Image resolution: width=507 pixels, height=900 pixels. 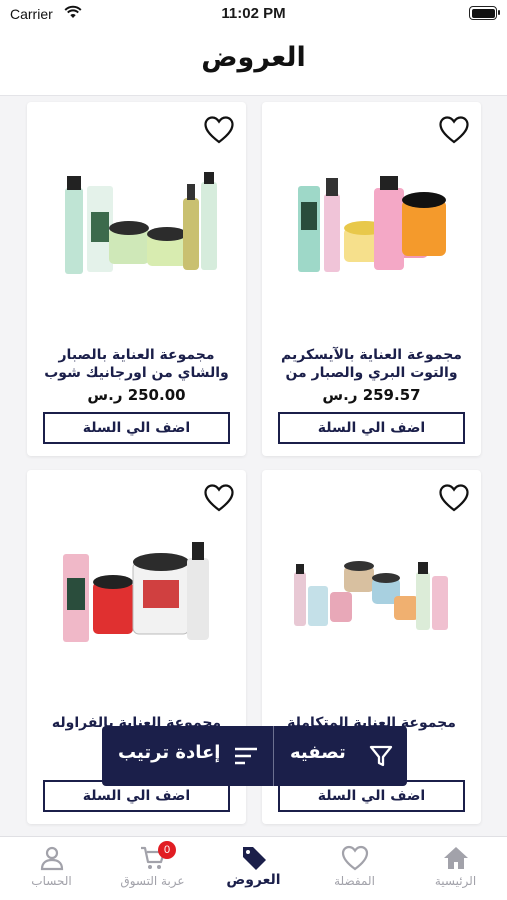 What do you see at coordinates (355, 858) in the screenshot?
I see `heart-icon` at bounding box center [355, 858].